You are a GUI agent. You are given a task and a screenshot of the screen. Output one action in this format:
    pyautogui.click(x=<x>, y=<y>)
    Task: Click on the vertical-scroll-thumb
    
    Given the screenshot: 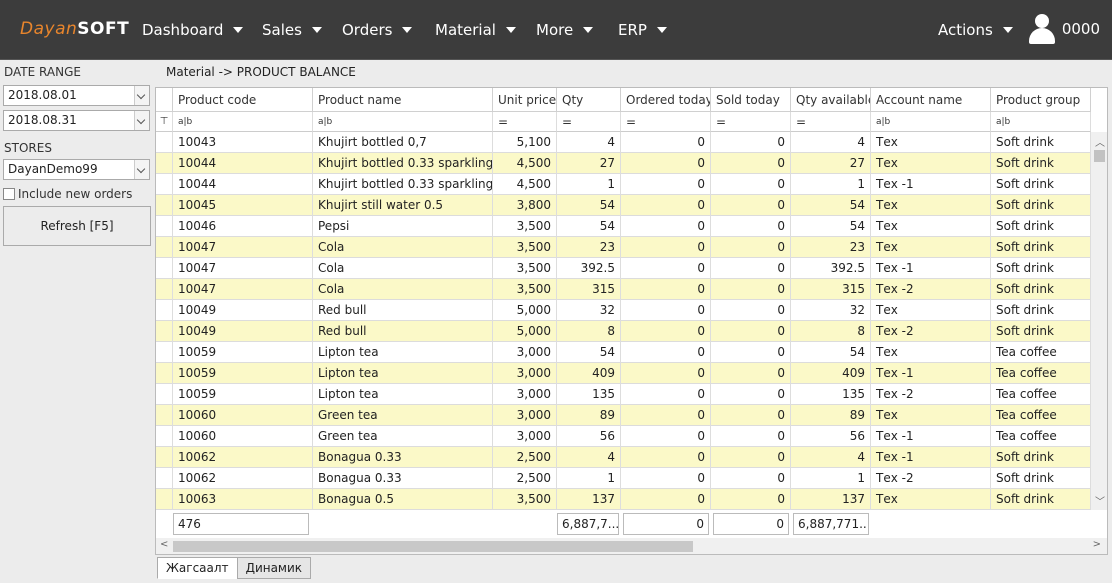 What is the action you would take?
    pyautogui.click(x=1099, y=156)
    